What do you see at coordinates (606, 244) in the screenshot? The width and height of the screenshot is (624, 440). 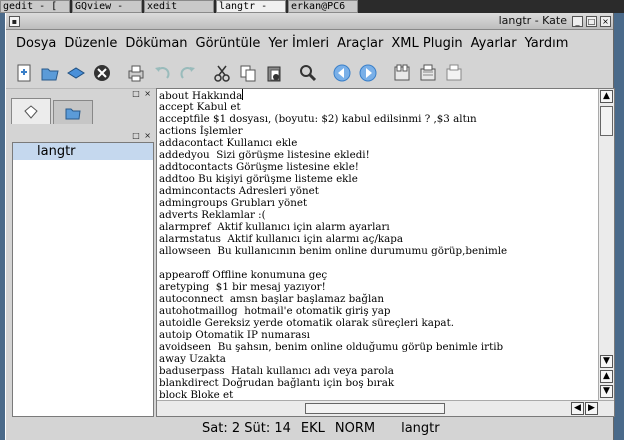 I see `vertical-scrollbar: ▲ ▼ ▲ ▼` at bounding box center [606, 244].